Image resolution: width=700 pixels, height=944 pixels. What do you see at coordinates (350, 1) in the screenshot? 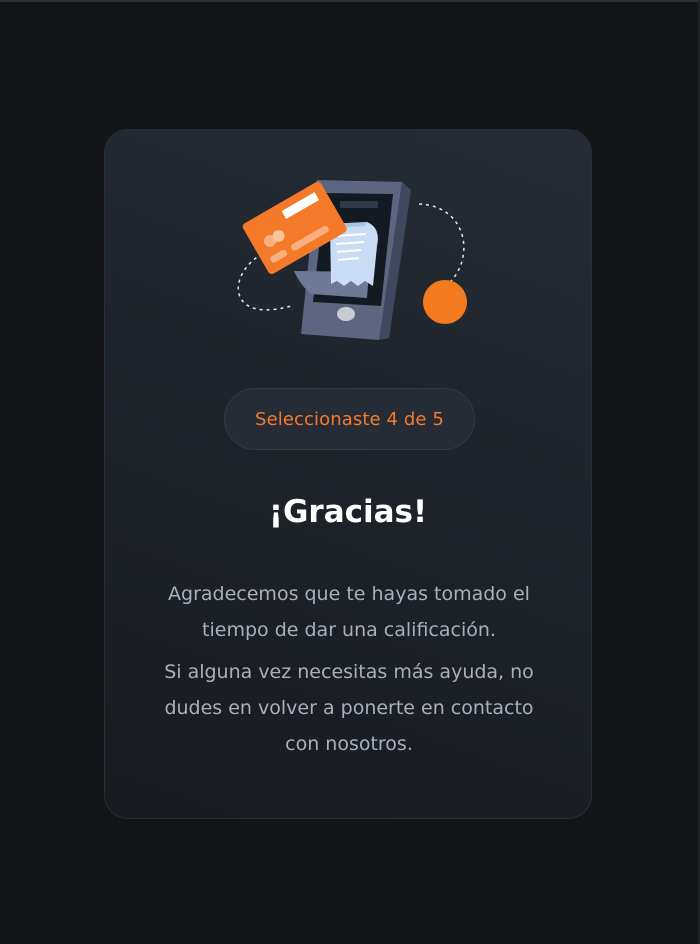
I see `window-top-border` at bounding box center [350, 1].